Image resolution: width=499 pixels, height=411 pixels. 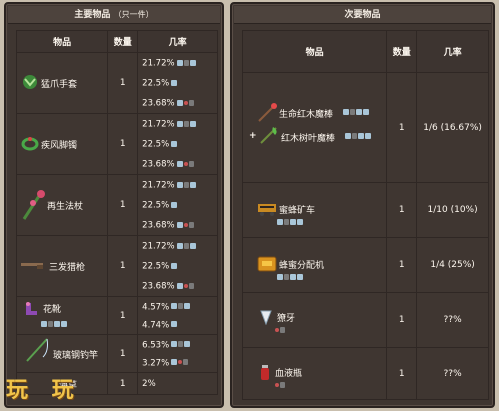 What do you see at coordinates (67, 266) in the screenshot?
I see `item-name: 三发猎枪` at bounding box center [67, 266].